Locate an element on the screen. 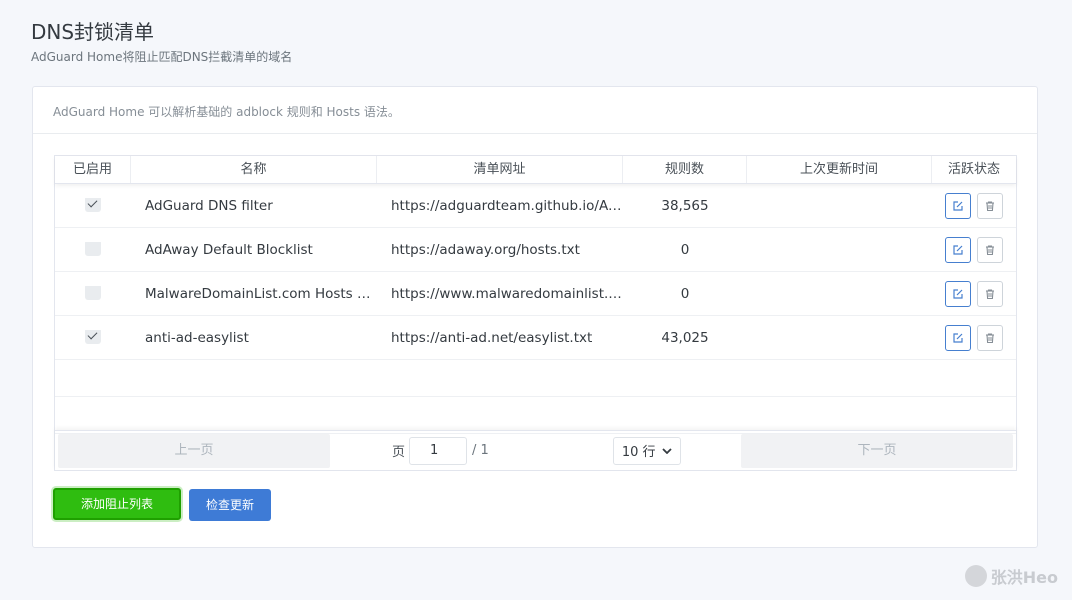  header-name: 名称 is located at coordinates (254, 169).